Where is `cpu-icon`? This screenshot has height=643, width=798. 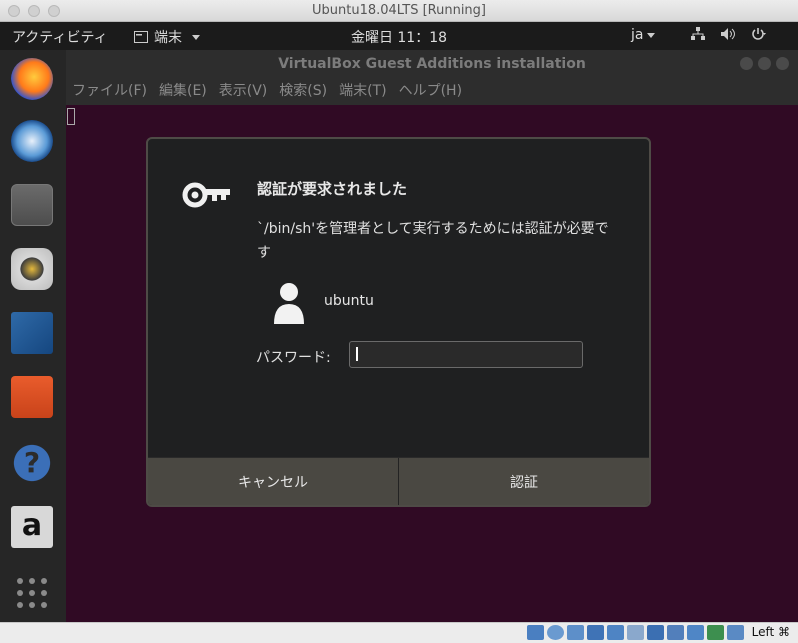 cpu-icon is located at coordinates (675, 632).